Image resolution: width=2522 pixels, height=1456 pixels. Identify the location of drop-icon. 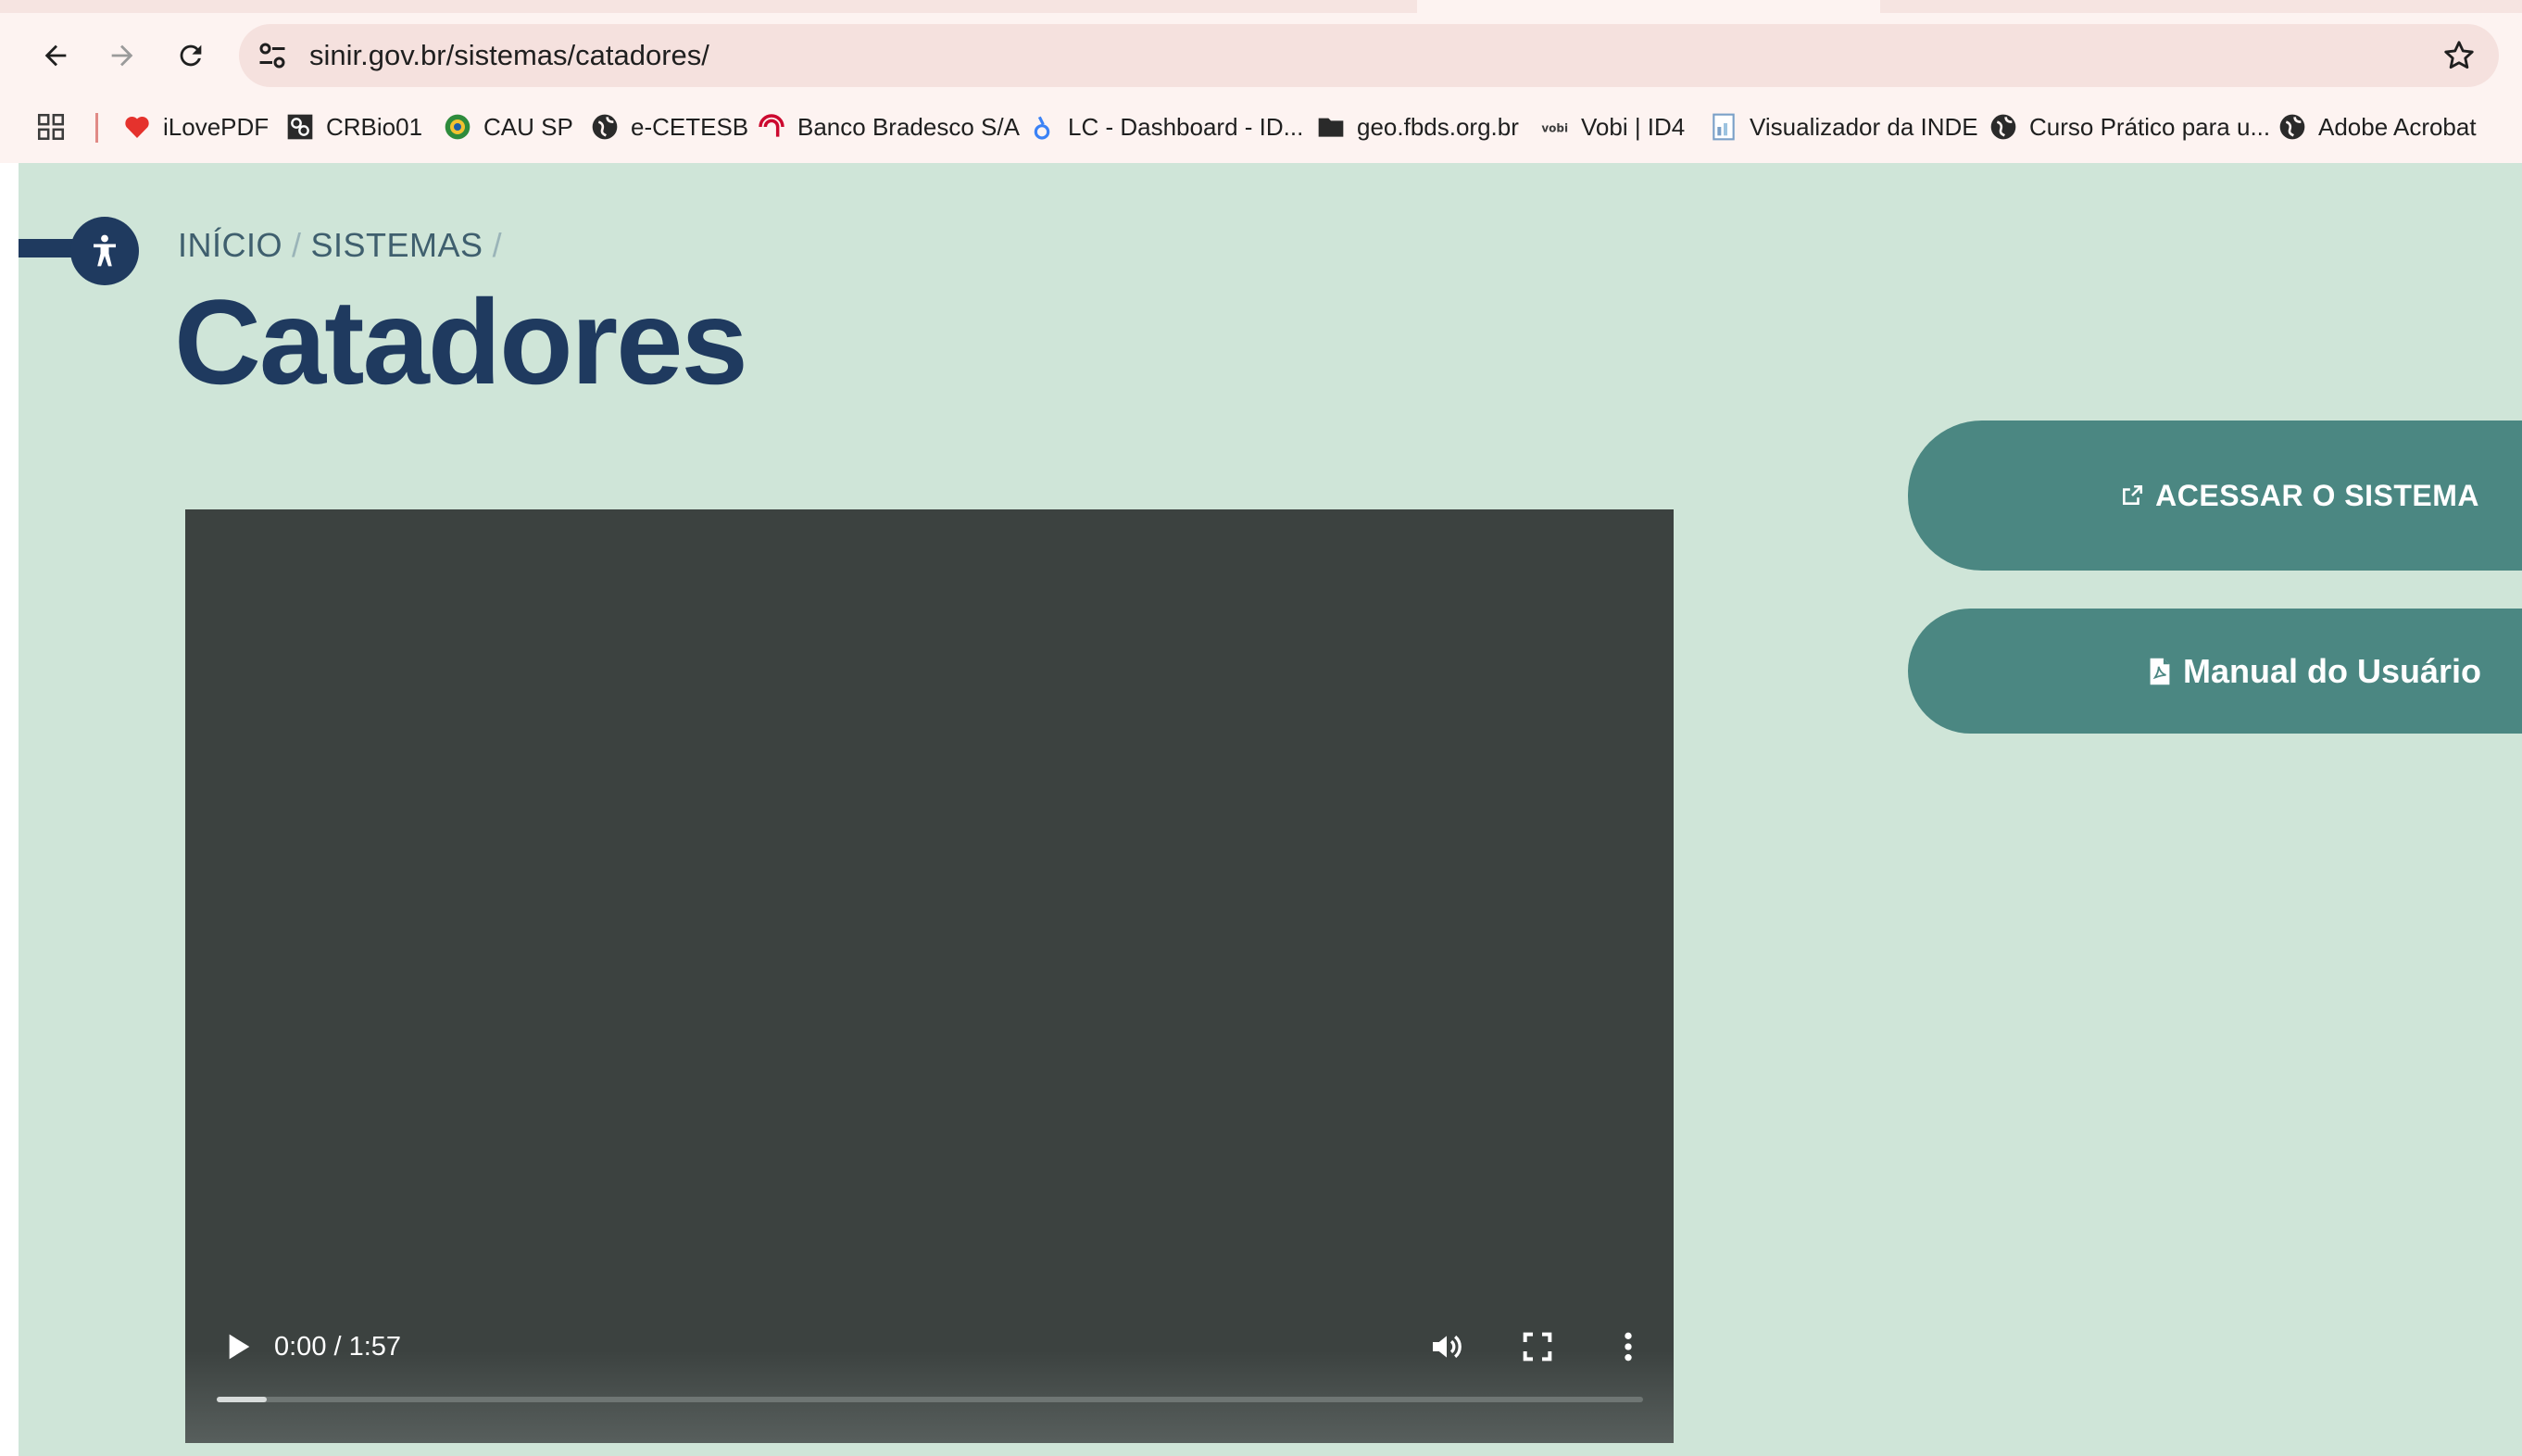
(1042, 127).